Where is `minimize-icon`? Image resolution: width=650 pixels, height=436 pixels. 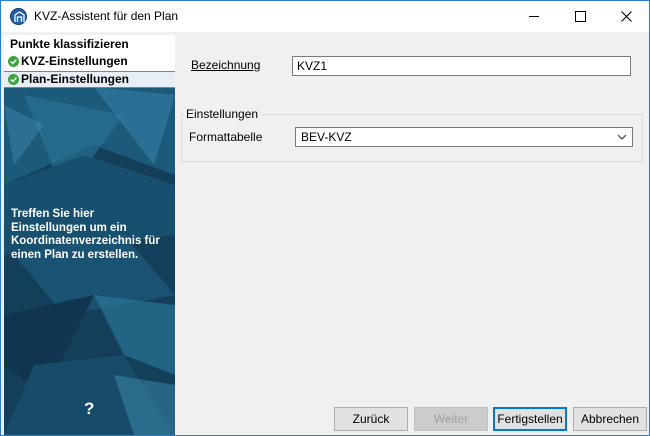 minimize-icon is located at coordinates (534, 16).